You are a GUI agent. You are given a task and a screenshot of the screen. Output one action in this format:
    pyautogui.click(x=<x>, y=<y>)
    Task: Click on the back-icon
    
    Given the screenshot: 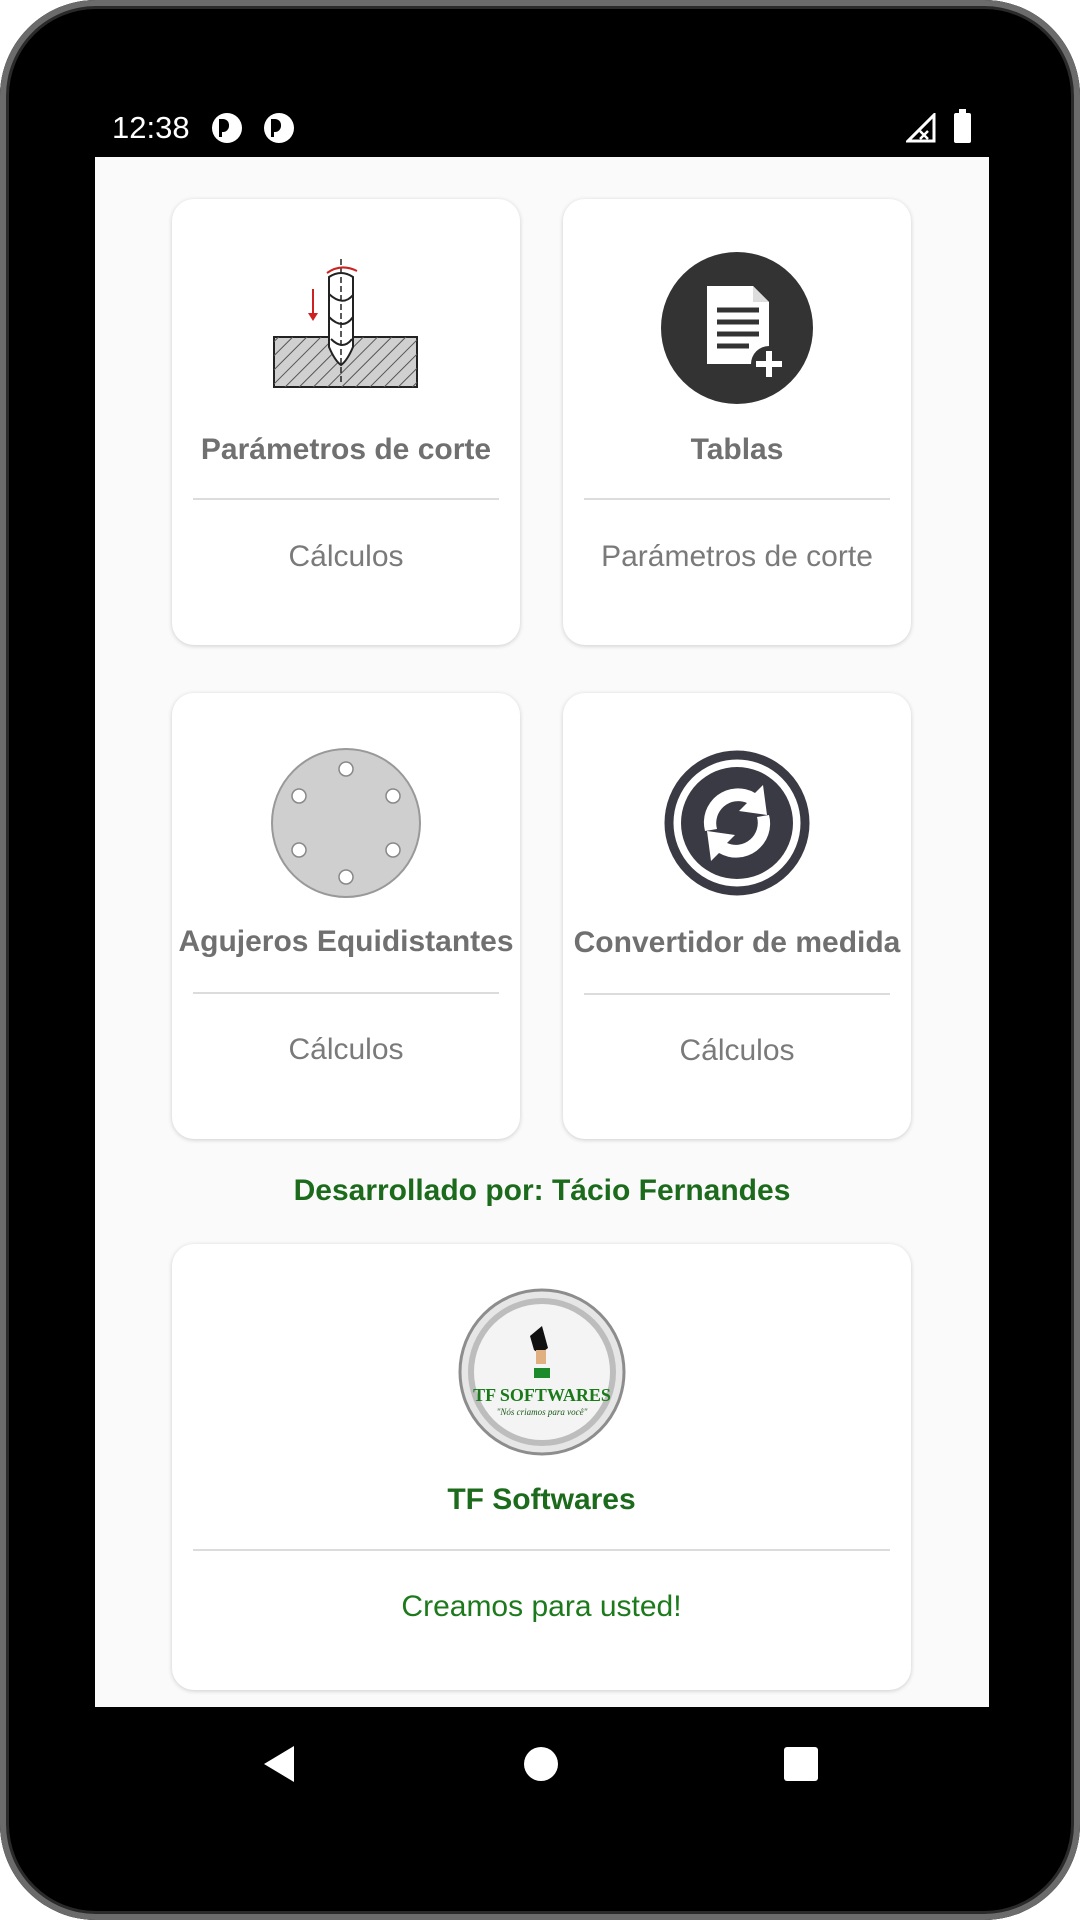 What is the action you would take?
    pyautogui.click(x=280, y=1764)
    